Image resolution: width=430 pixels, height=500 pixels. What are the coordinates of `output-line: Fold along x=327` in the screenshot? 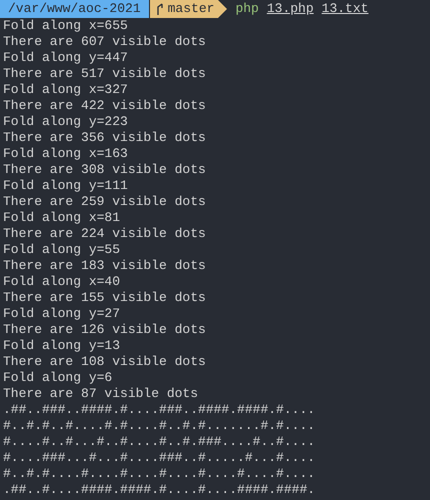 It's located at (66, 90).